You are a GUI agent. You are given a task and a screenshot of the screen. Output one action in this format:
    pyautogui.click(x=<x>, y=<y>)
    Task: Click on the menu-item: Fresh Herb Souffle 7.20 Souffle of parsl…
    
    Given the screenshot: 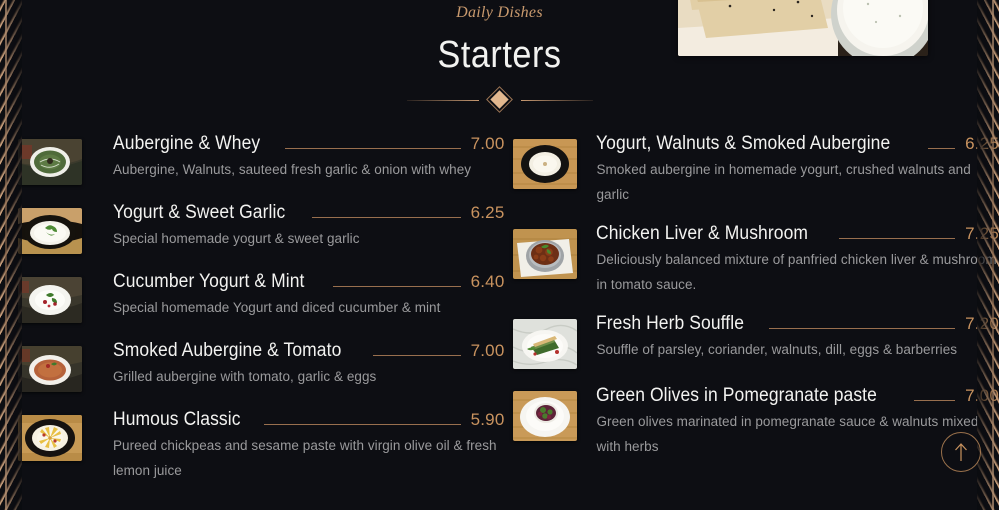 What is the action you would take?
    pyautogui.click(x=756, y=340)
    